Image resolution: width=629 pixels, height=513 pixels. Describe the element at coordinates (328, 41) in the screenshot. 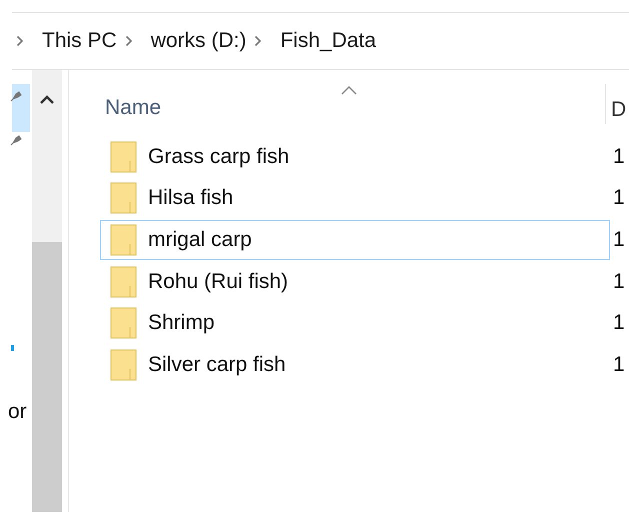

I see `breadcrumb-item: Fish_Data` at that location.